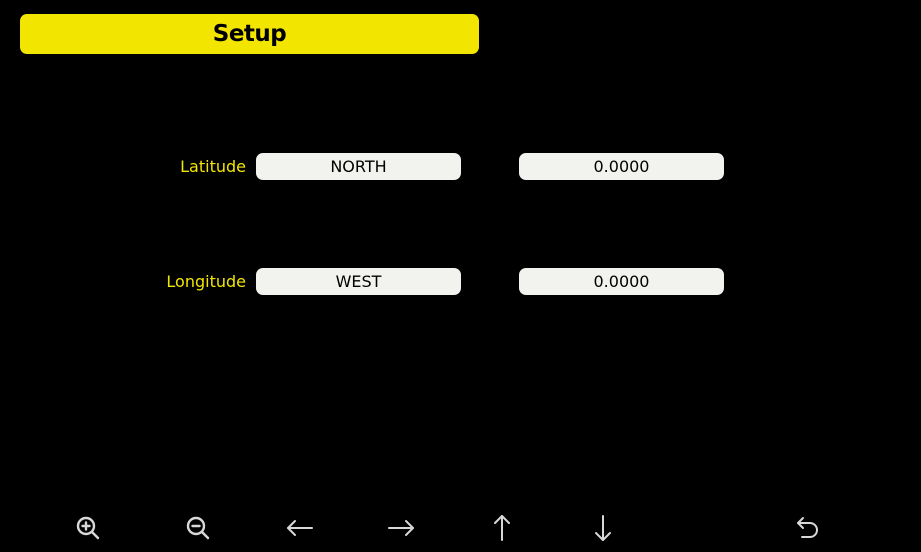 The width and height of the screenshot is (921, 552). I want to click on longitude-value-field: 0.0000, so click(621, 281).